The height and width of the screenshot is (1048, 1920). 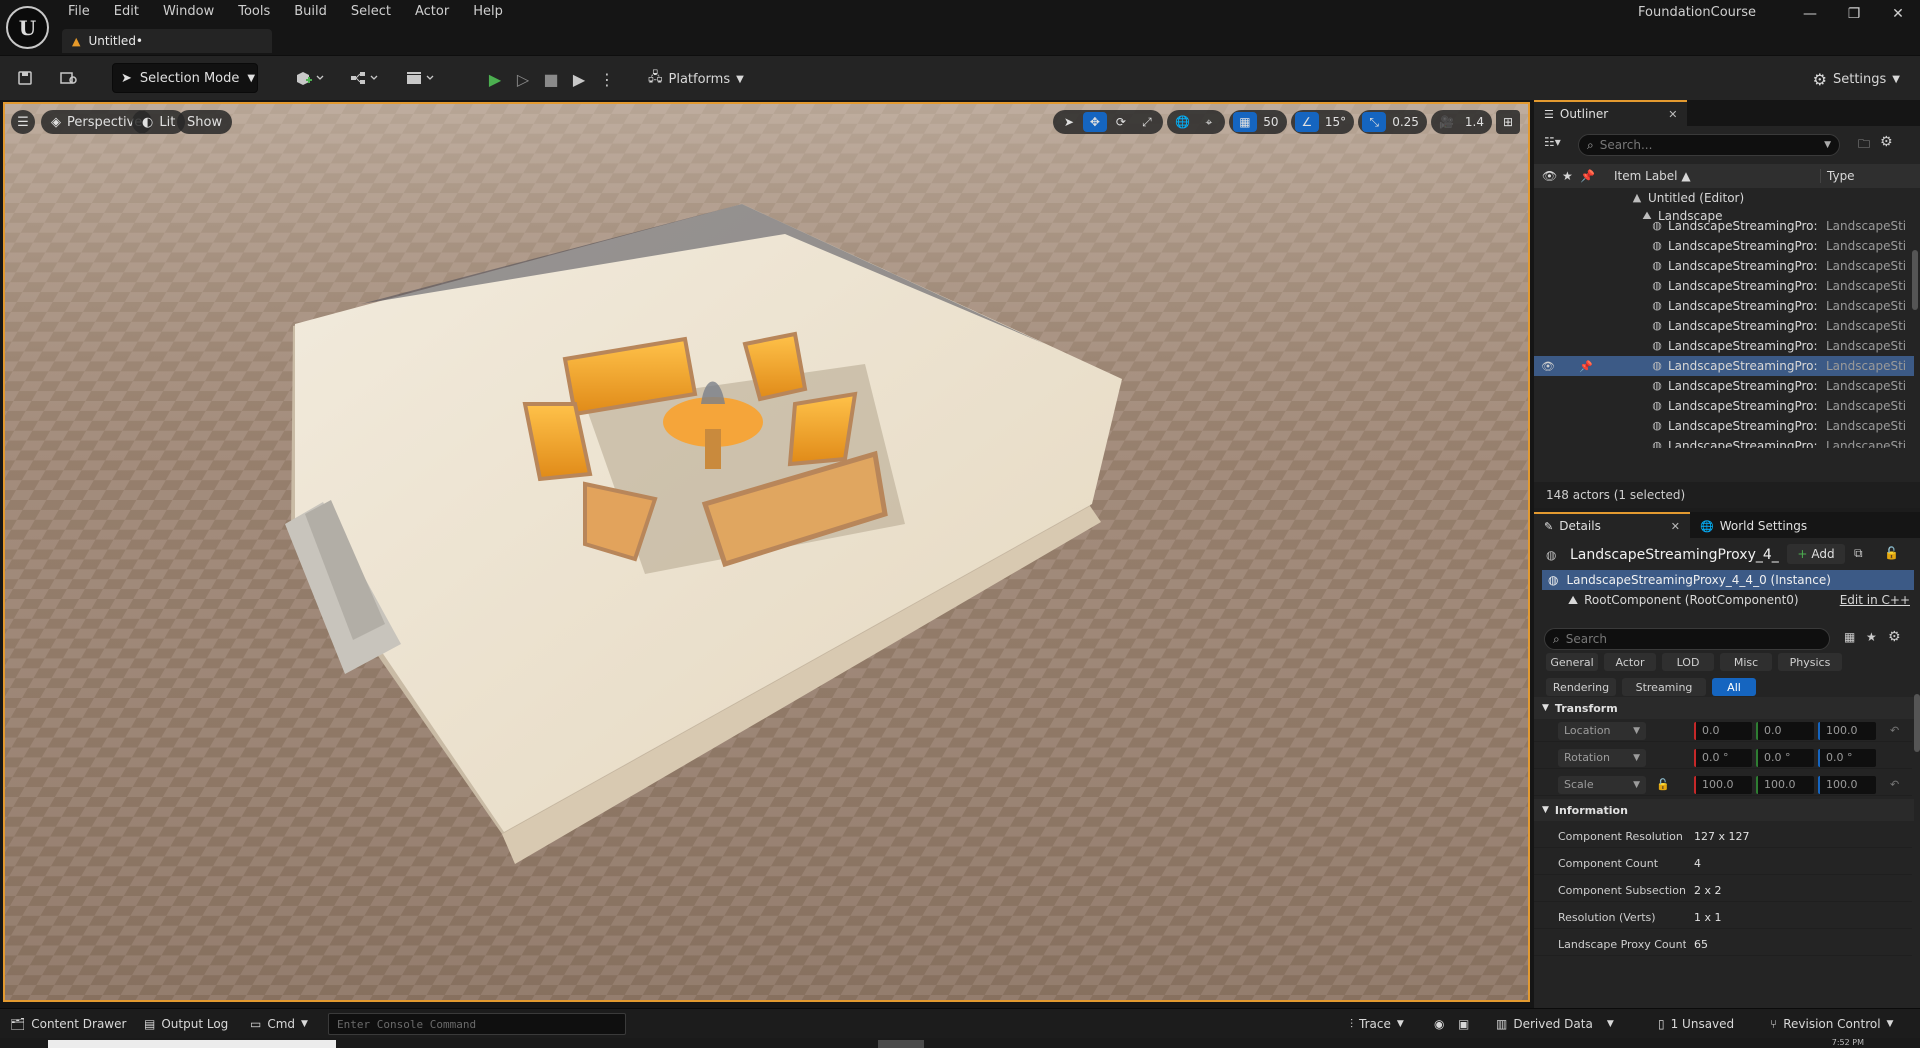 What do you see at coordinates (25, 78) in the screenshot?
I see `save-icon` at bounding box center [25, 78].